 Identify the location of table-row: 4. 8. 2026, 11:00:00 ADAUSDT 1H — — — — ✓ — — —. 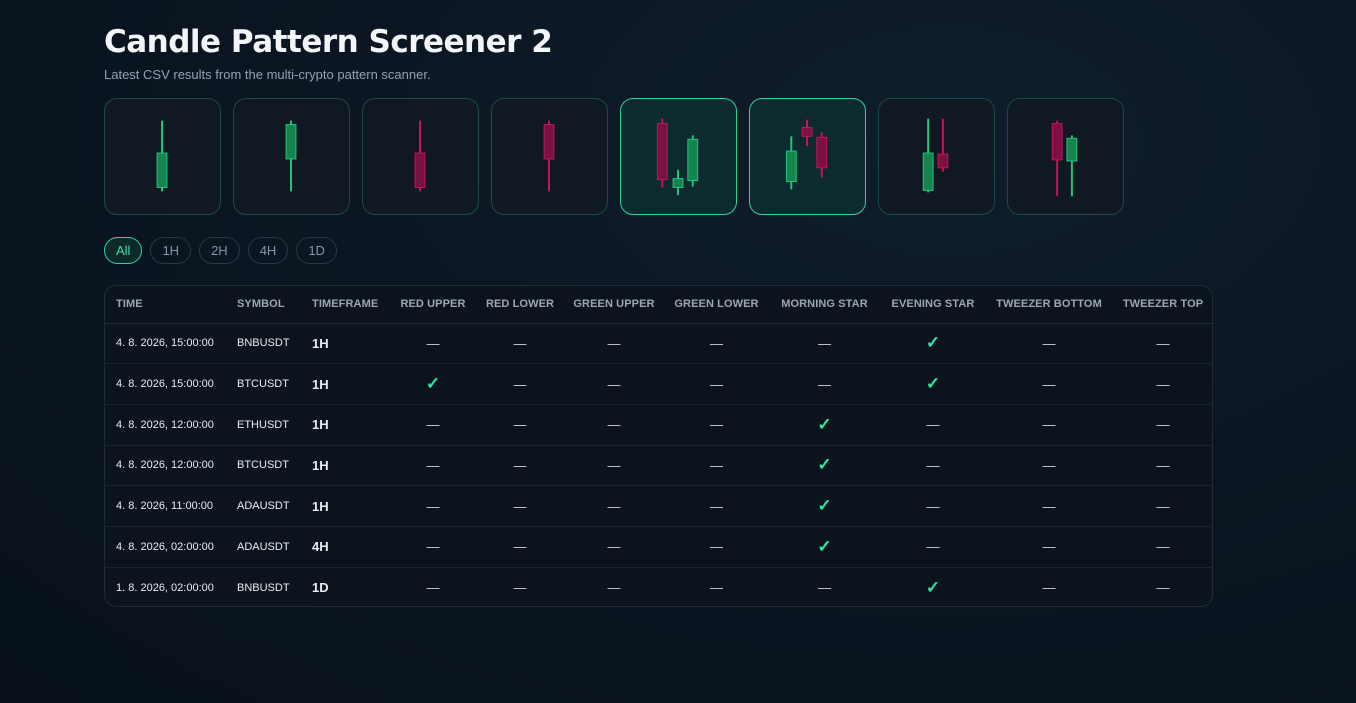
(658, 506).